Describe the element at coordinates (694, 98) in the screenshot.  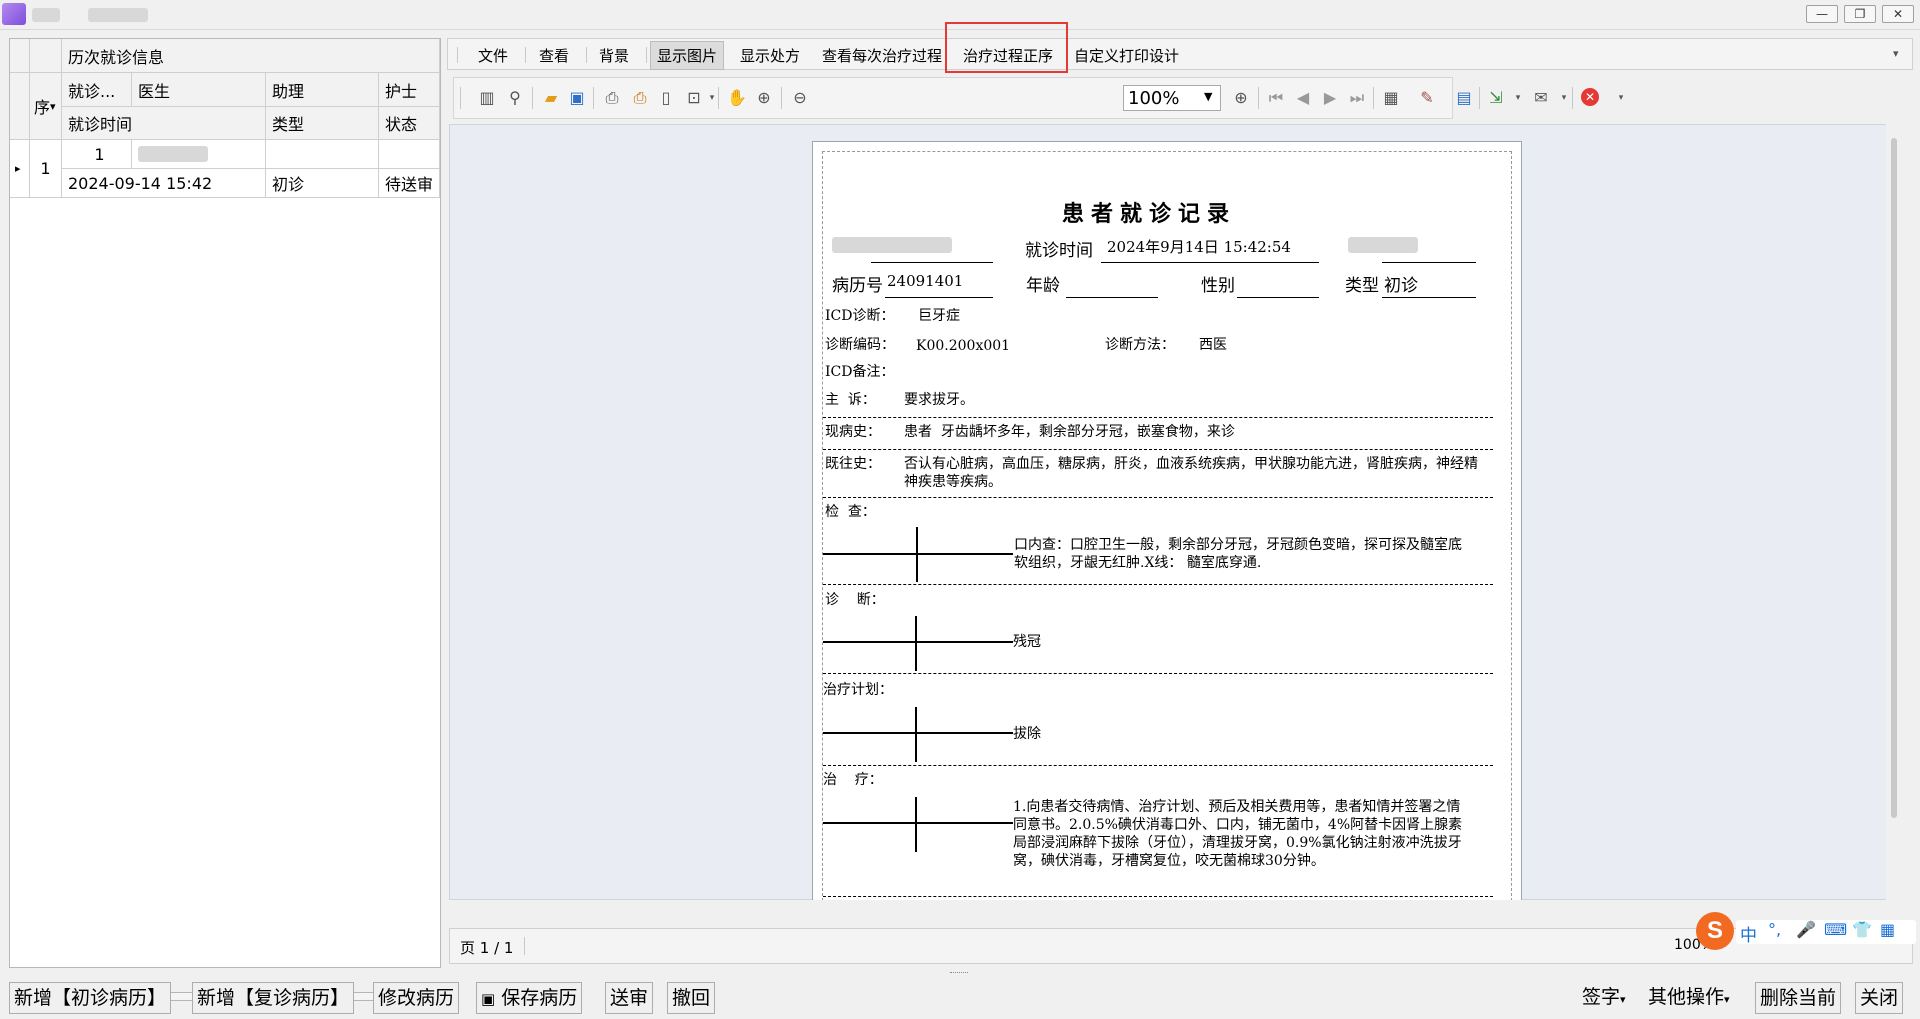
I see `scale-icon: ⊡` at that location.